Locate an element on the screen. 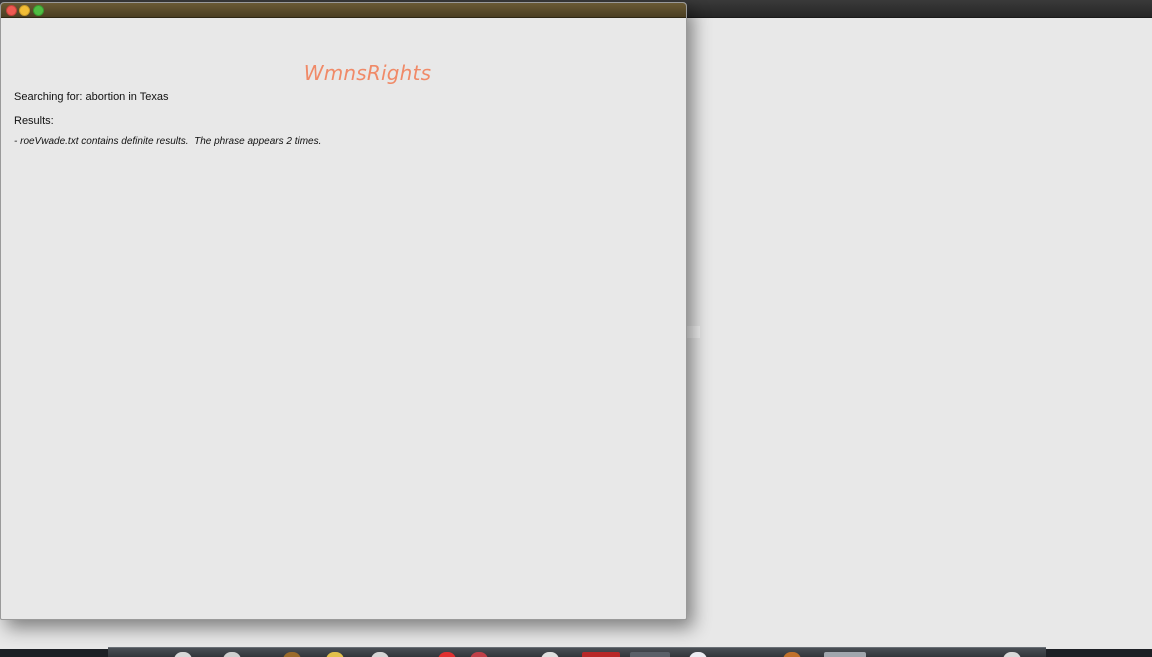 Image resolution: width=1152 pixels, height=657 pixels. close-button is located at coordinates (11, 10).